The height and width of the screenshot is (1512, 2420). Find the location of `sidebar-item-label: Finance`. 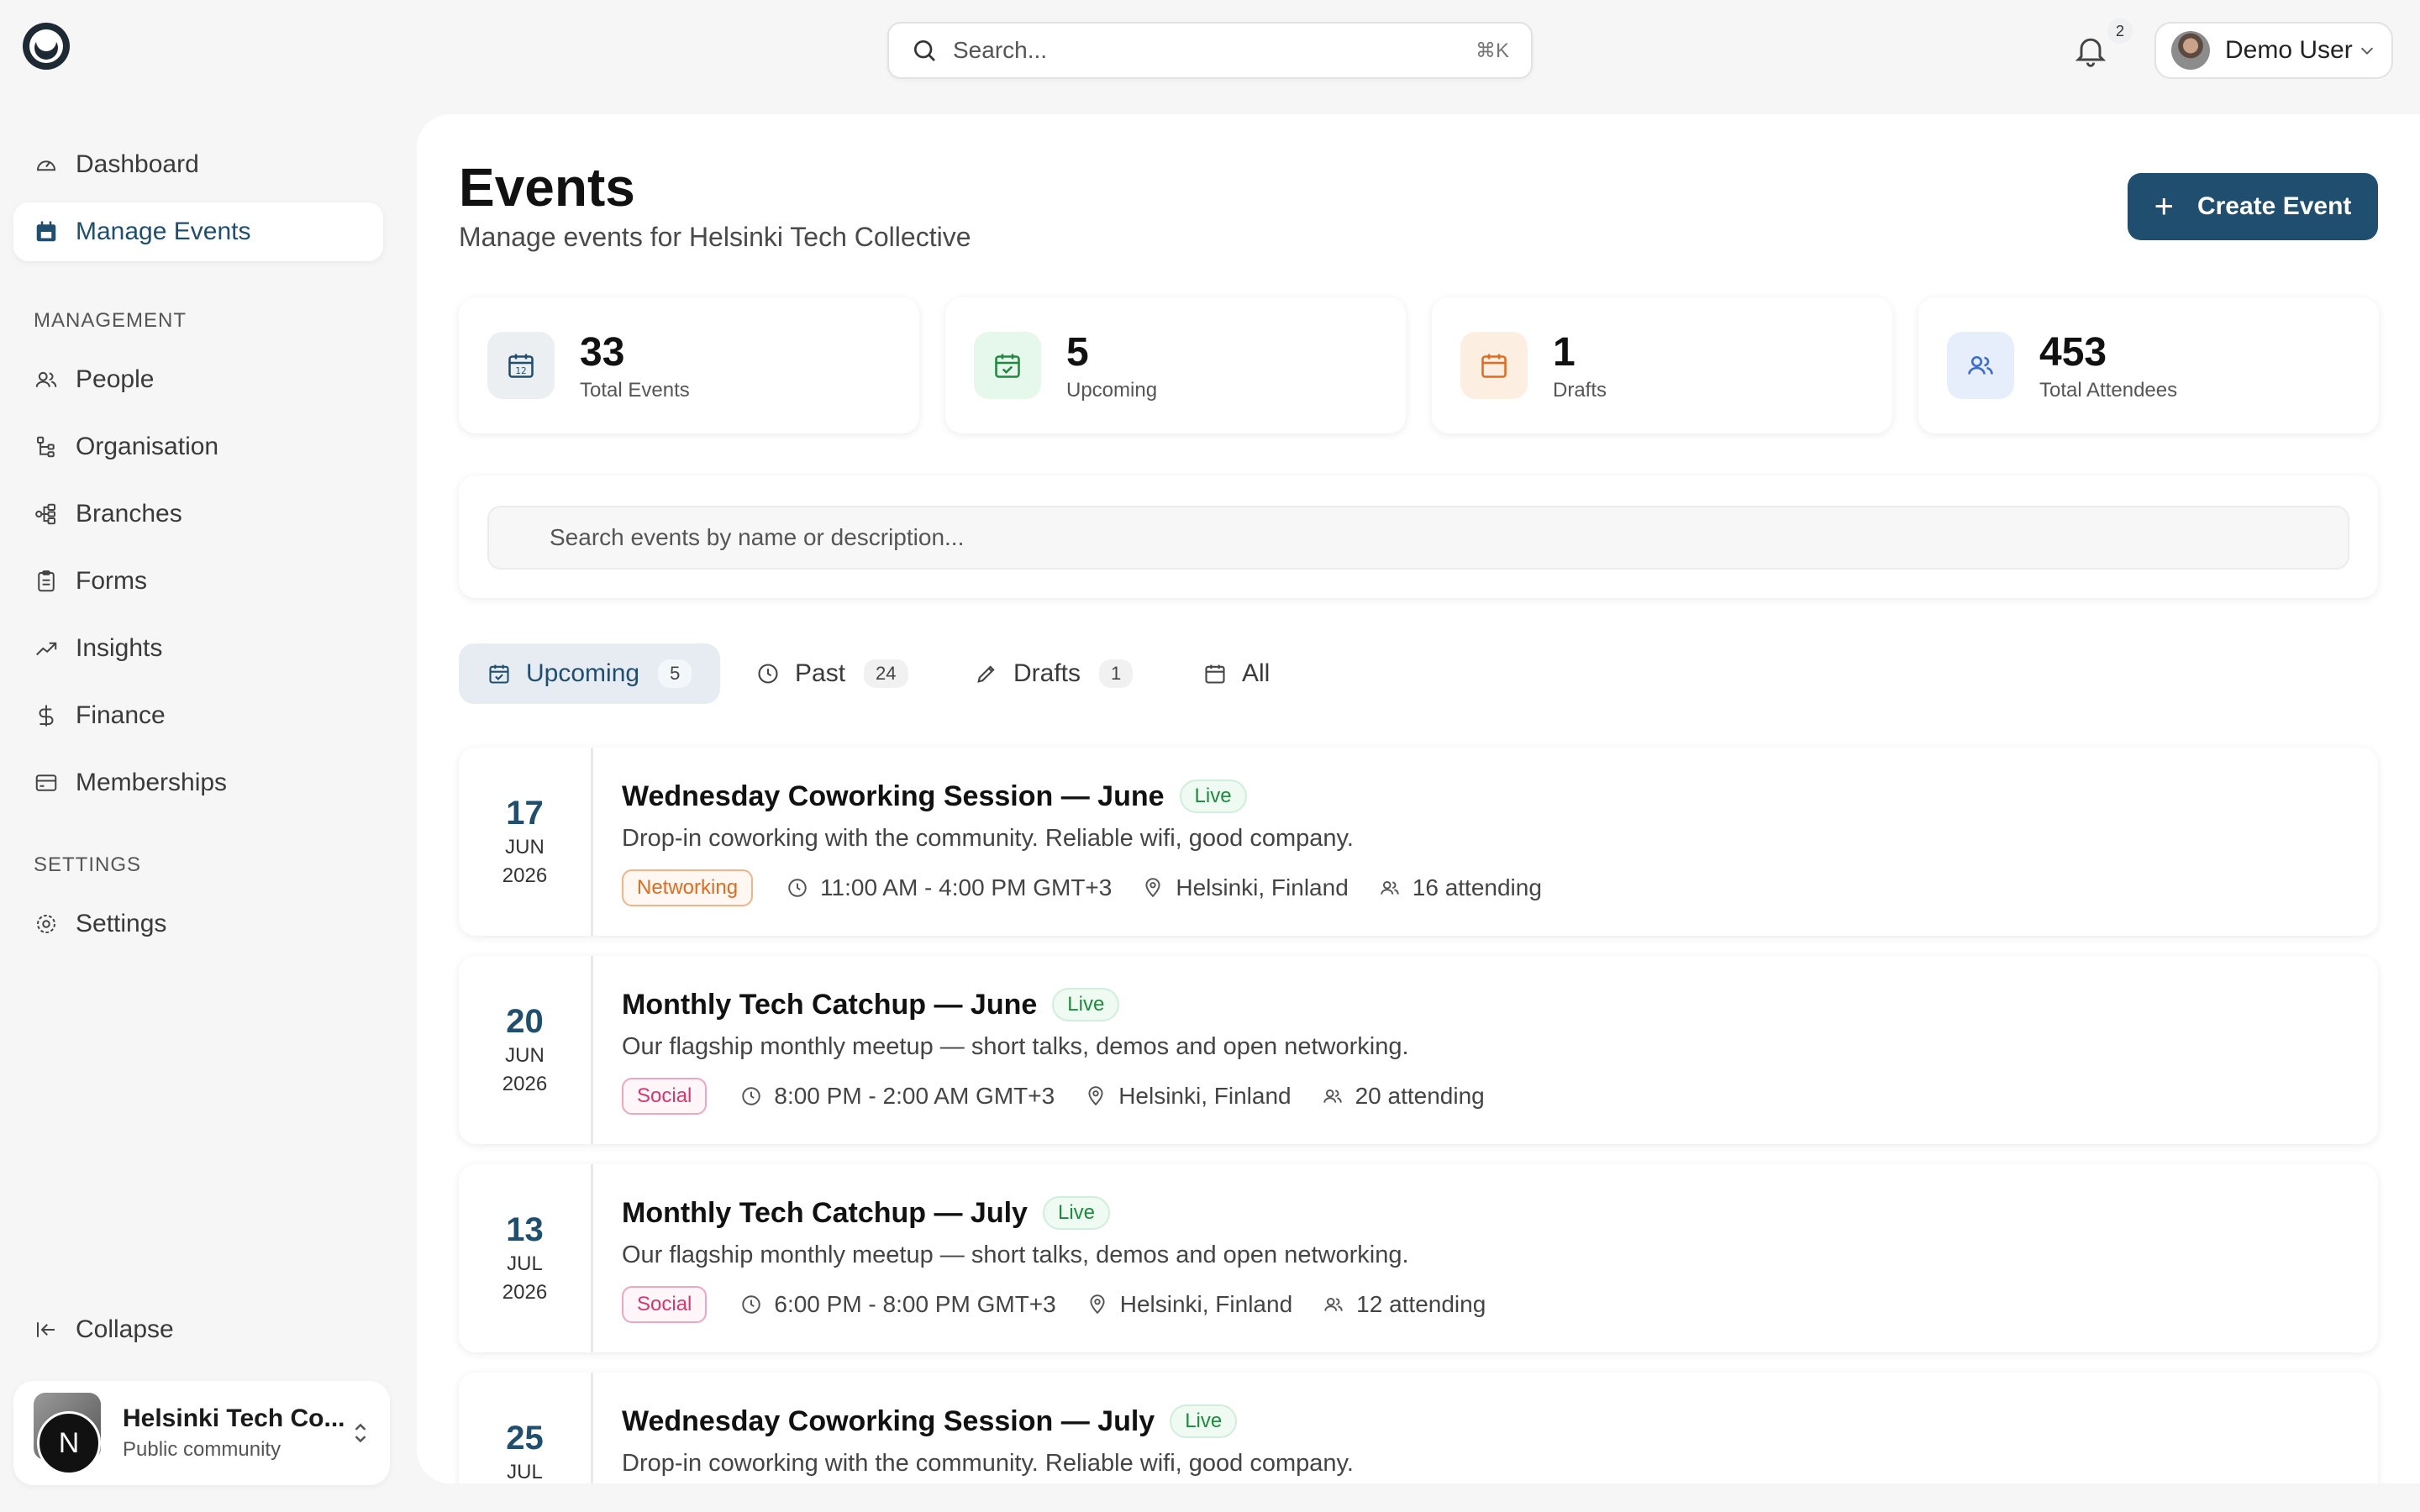

sidebar-item-label: Finance is located at coordinates (121, 715).